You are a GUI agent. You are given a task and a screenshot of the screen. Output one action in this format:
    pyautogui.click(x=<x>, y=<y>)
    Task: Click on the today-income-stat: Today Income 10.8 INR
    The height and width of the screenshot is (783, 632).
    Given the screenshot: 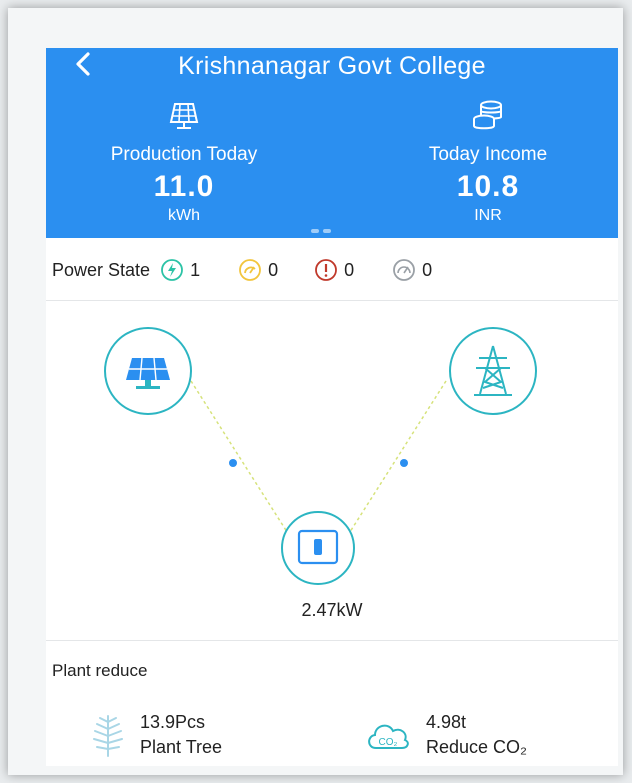 What is the action you would take?
    pyautogui.click(x=488, y=161)
    